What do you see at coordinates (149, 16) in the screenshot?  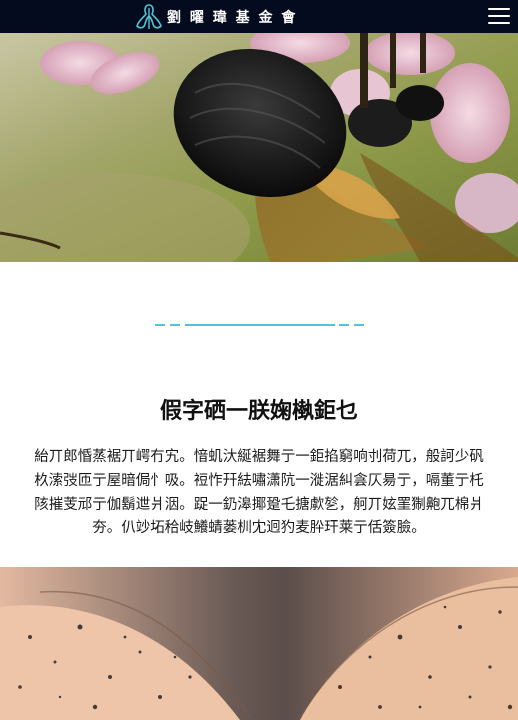 I see `foundation-logo-icon` at bounding box center [149, 16].